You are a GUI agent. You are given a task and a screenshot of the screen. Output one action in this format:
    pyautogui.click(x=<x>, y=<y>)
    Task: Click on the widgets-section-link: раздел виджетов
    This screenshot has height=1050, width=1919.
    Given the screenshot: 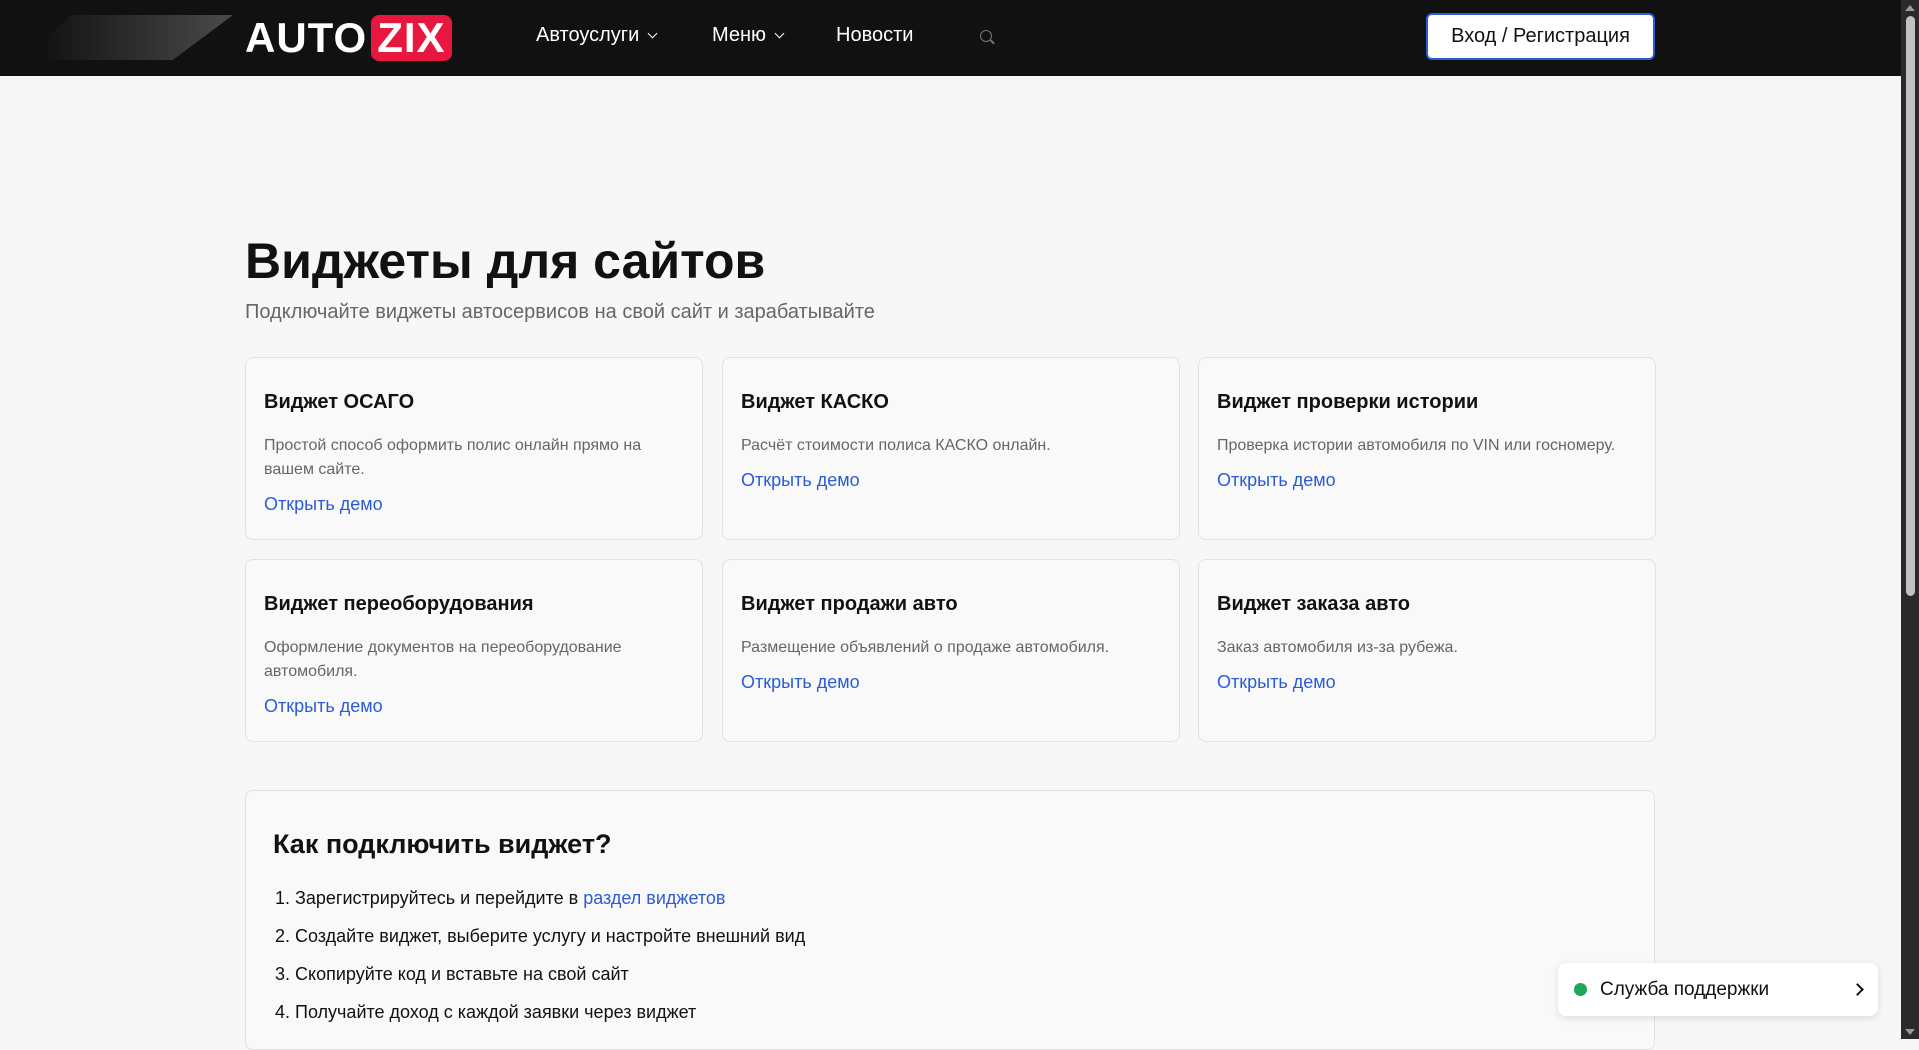 What is the action you would take?
    pyautogui.click(x=654, y=898)
    